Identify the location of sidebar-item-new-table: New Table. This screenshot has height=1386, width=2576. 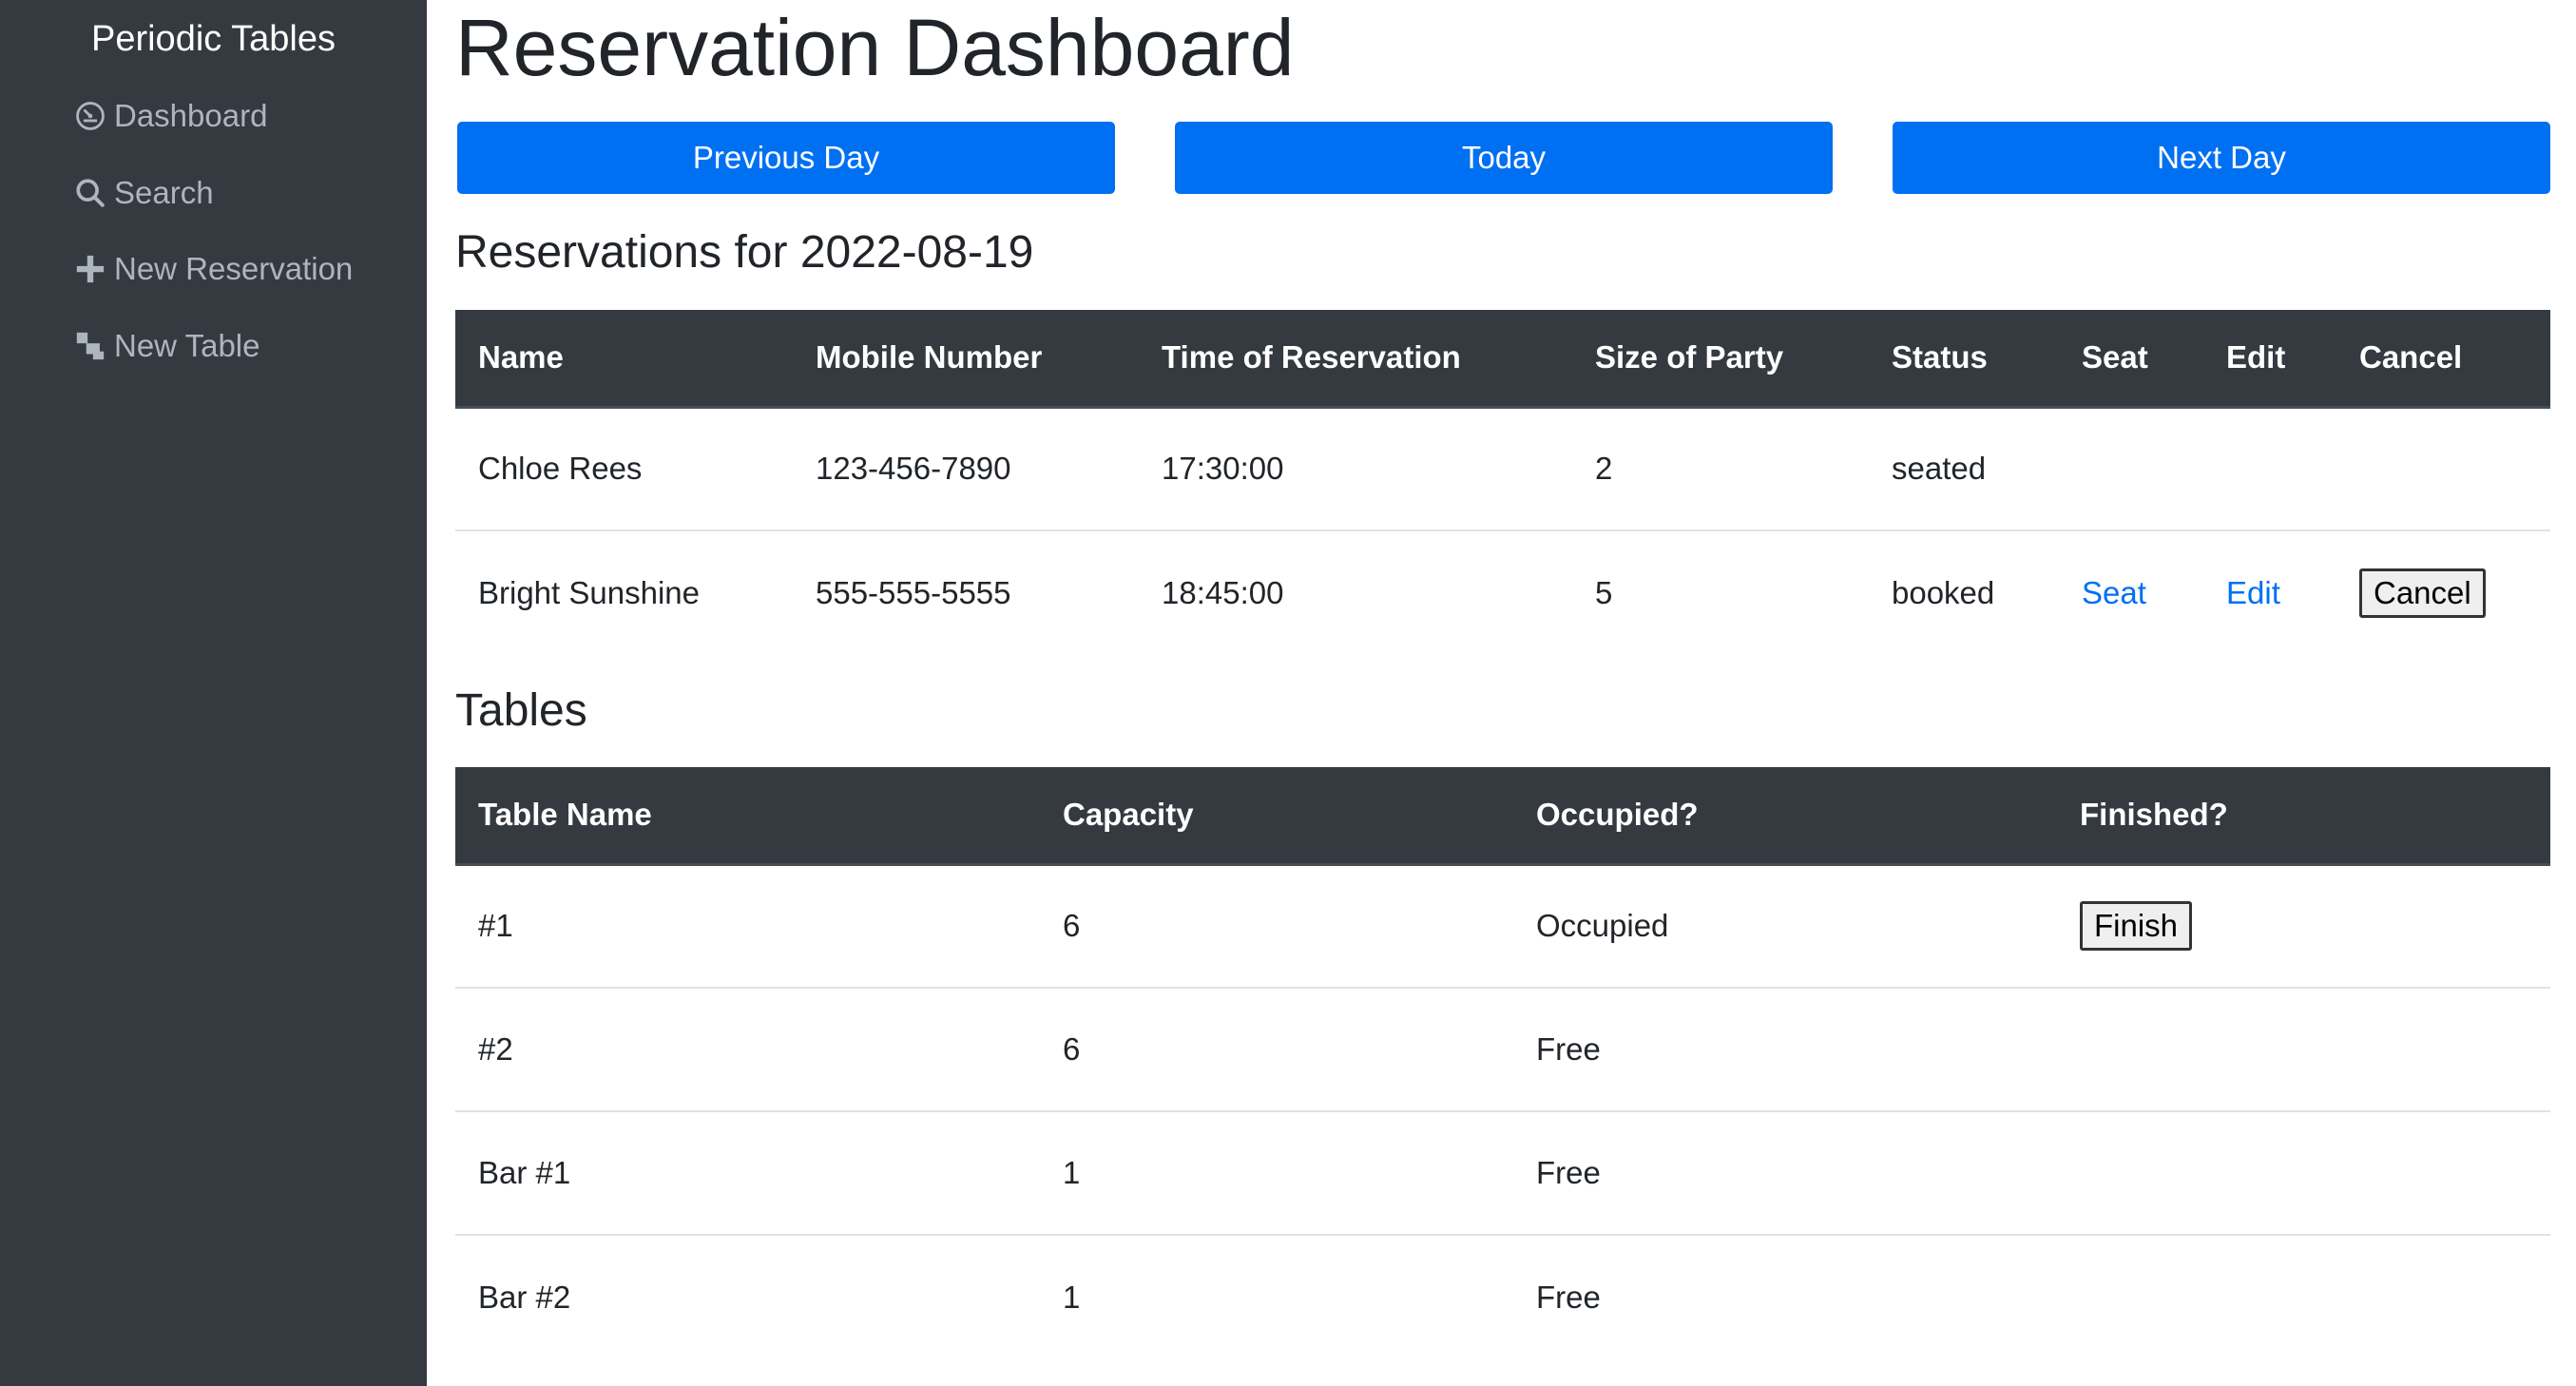
(167, 346).